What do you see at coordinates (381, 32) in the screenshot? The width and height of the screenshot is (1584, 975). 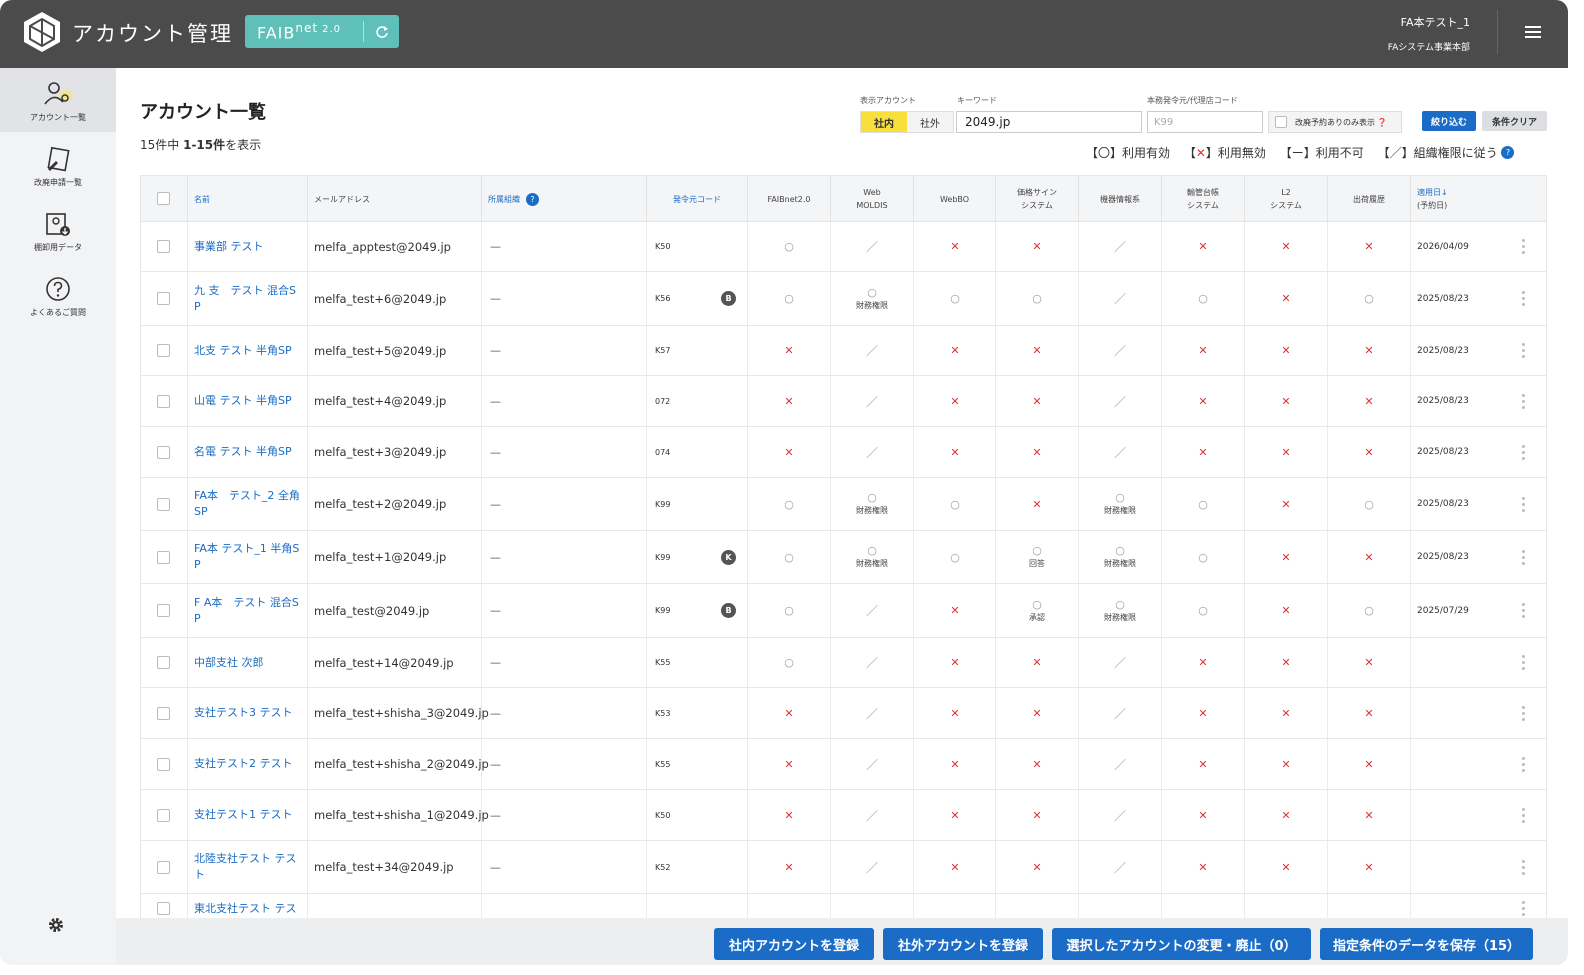 I see `refresh-icon` at bounding box center [381, 32].